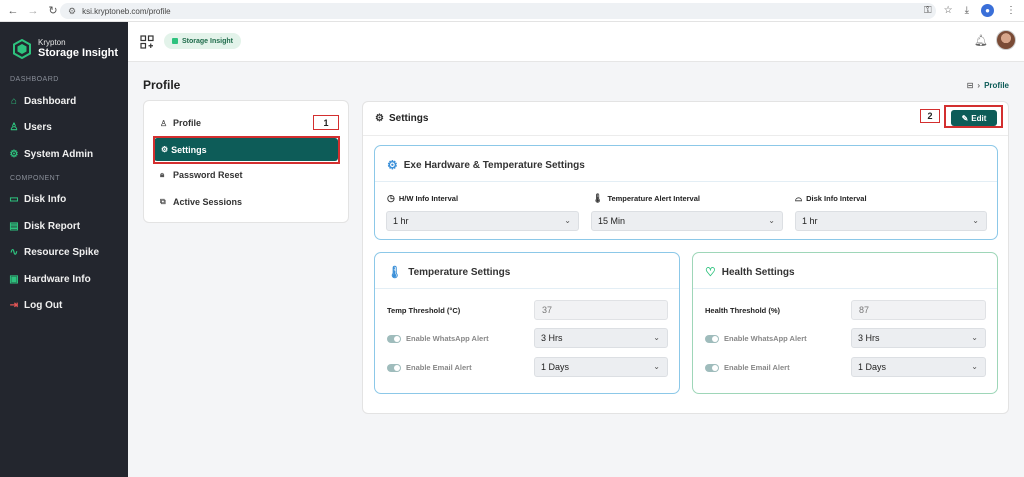  I want to click on sidebar-item-dashboard: ⌂ Dashboard, so click(64, 101).